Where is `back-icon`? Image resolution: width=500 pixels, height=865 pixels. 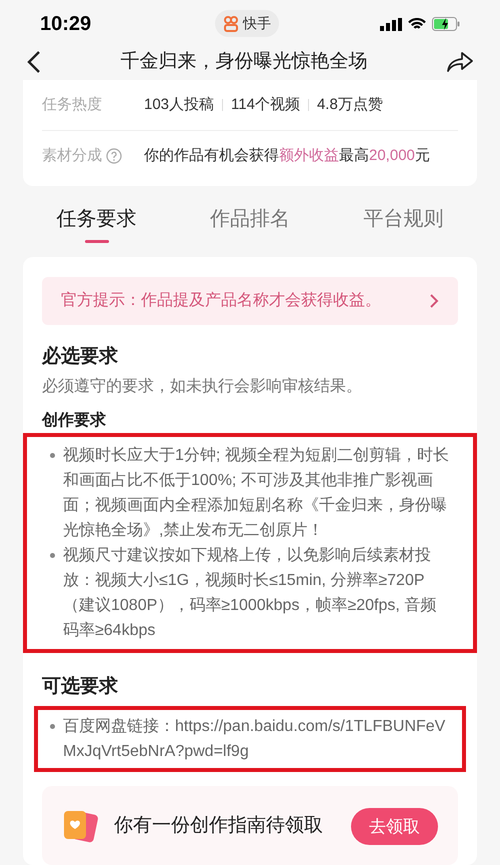 back-icon is located at coordinates (34, 62).